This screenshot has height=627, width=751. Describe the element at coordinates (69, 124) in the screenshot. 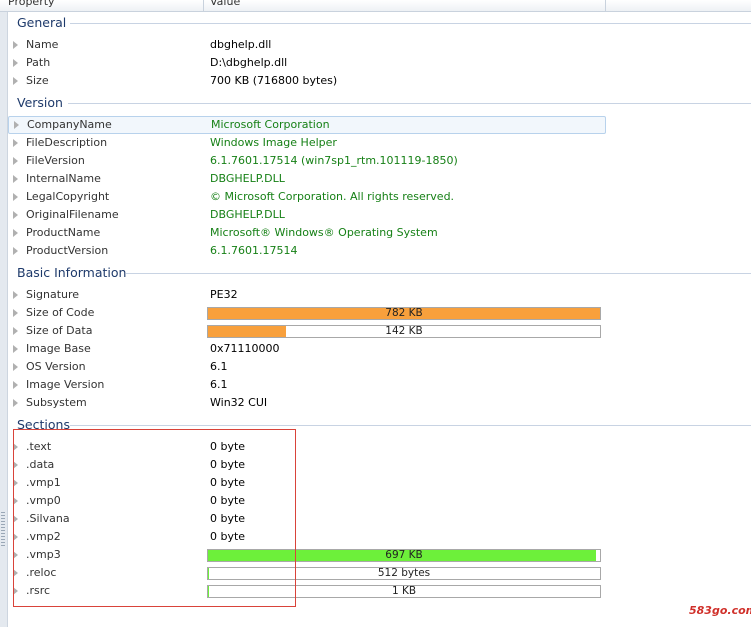

I see `property-name: CompanyName` at that location.